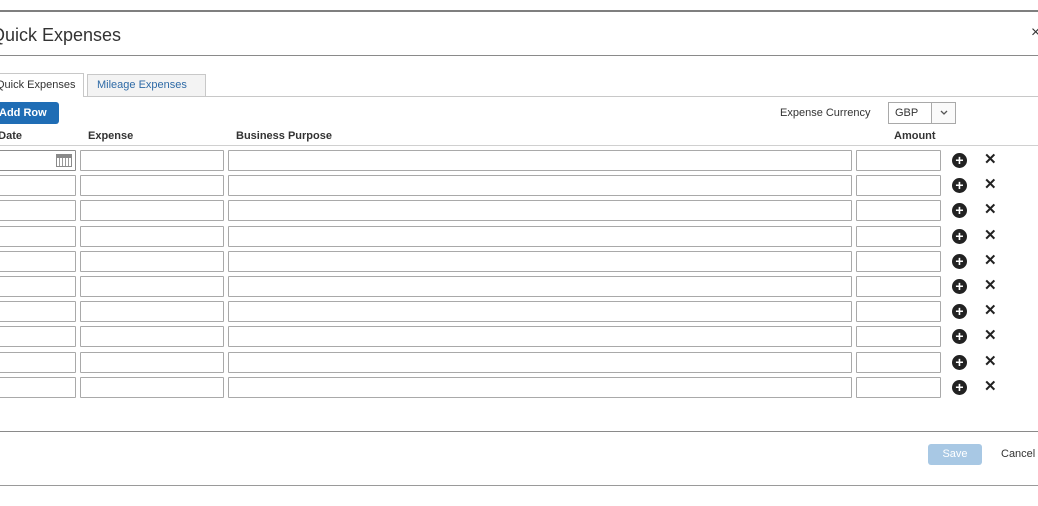 This screenshot has width=1038, height=506. Describe the element at coordinates (943, 113) in the screenshot. I see `chevron-down-icon` at that location.